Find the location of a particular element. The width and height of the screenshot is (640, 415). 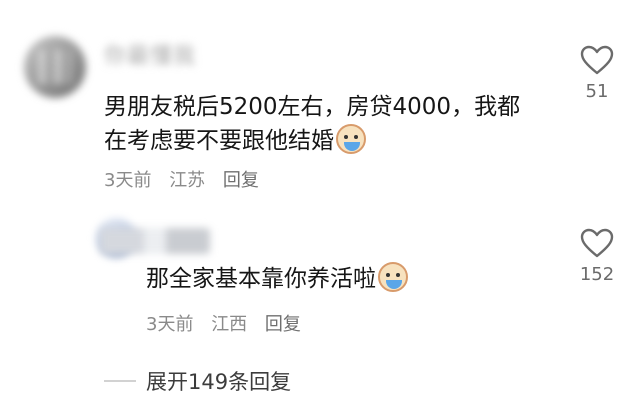

comment-text-line: 在考虑要不要跟他结婚 is located at coordinates (334, 141).